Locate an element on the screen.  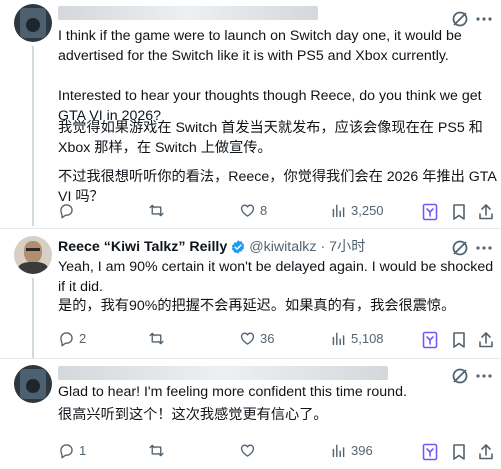
views-button: 5,108 is located at coordinates (357, 338).